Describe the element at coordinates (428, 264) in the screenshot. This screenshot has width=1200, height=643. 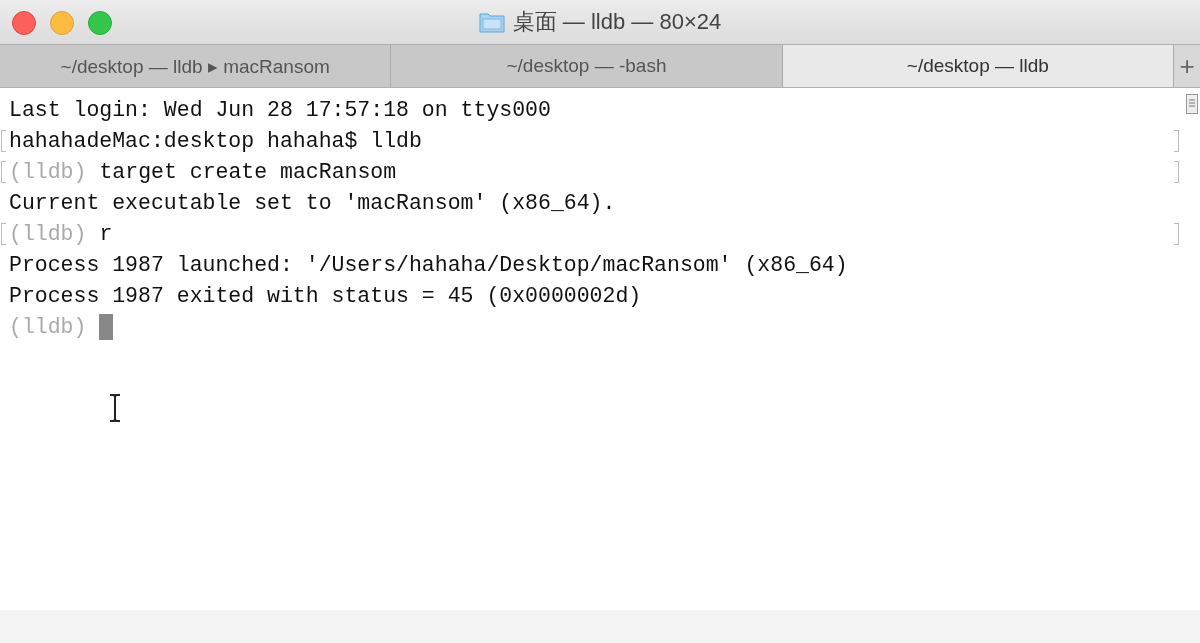
I see `terminal-line: Process 1987 launched: '/Users/hahaha/Desktop/macRansom' (x86_64)` at that location.